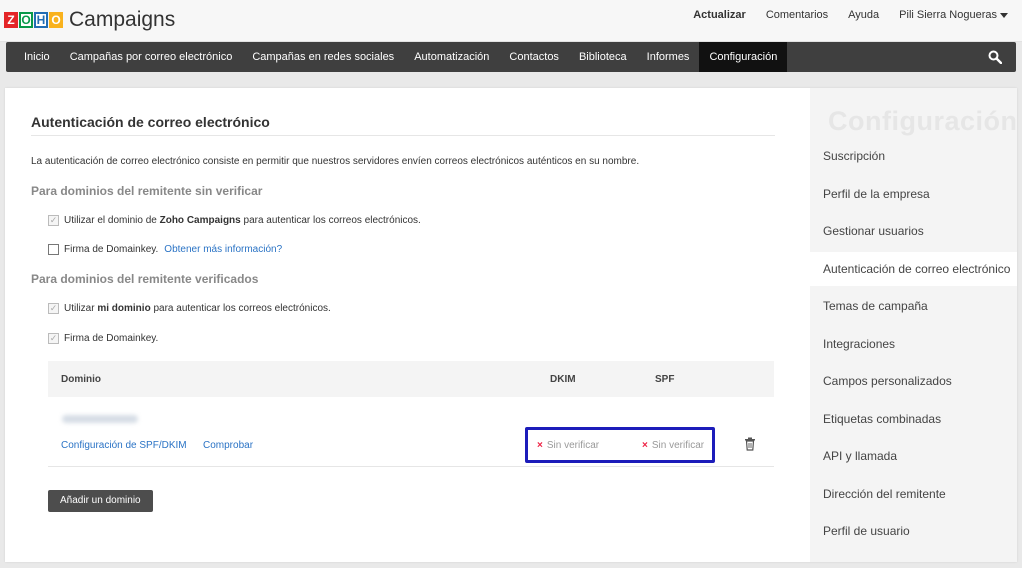 The image size is (1022, 568). I want to click on option-prefix: Utilizar, so click(79, 308).